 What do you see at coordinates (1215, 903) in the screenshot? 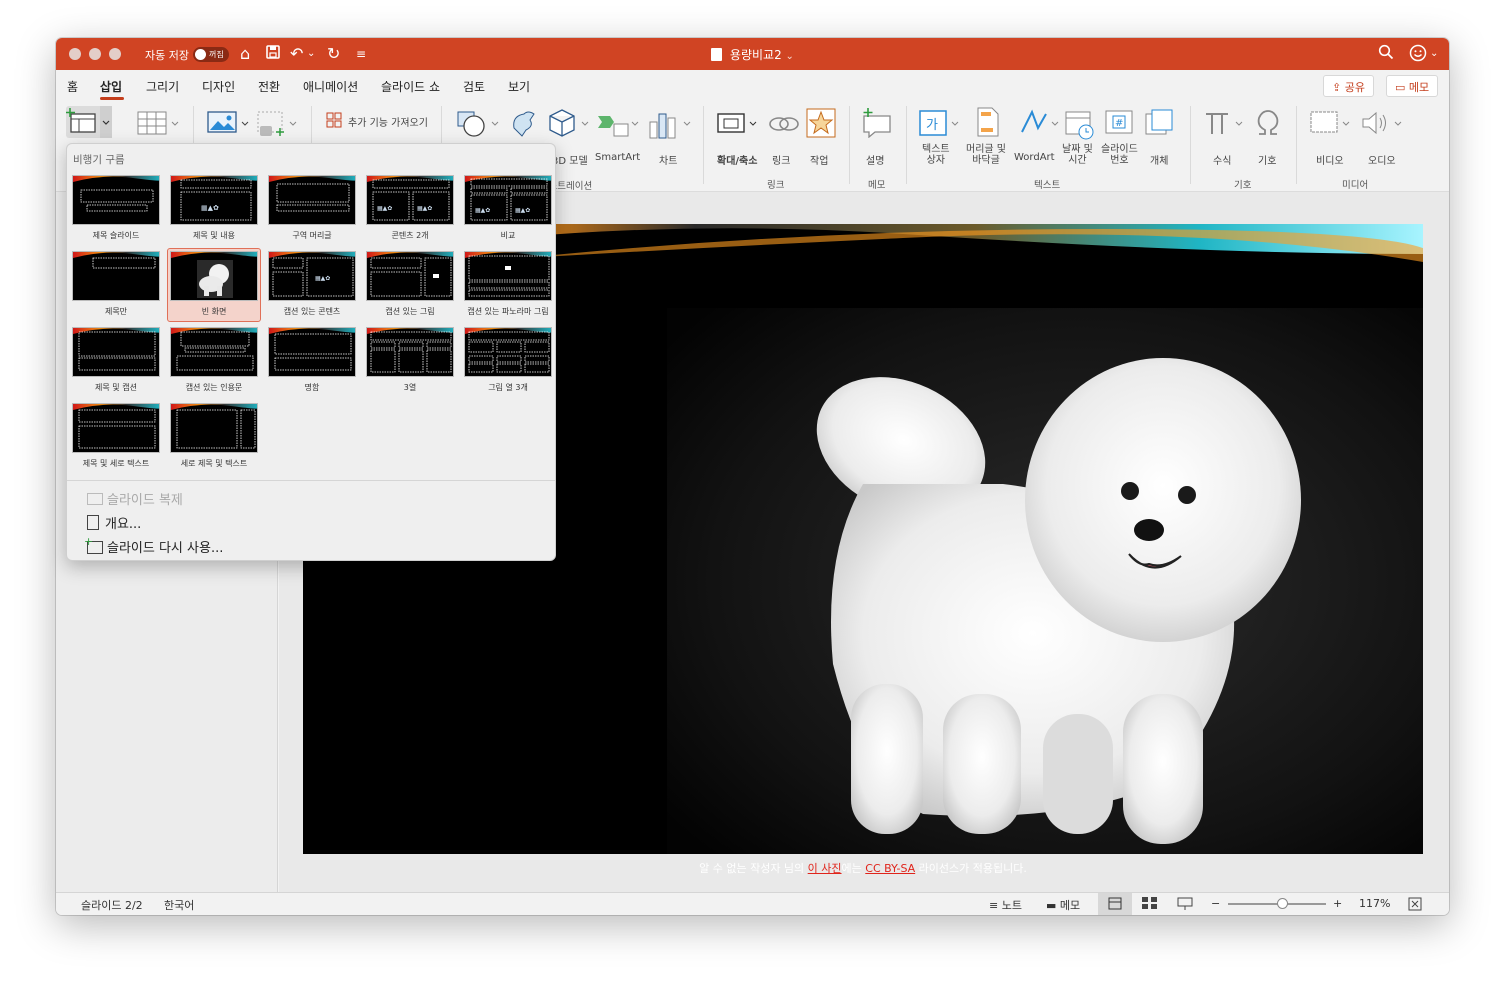
I see `zoom-out-button: −` at bounding box center [1215, 903].